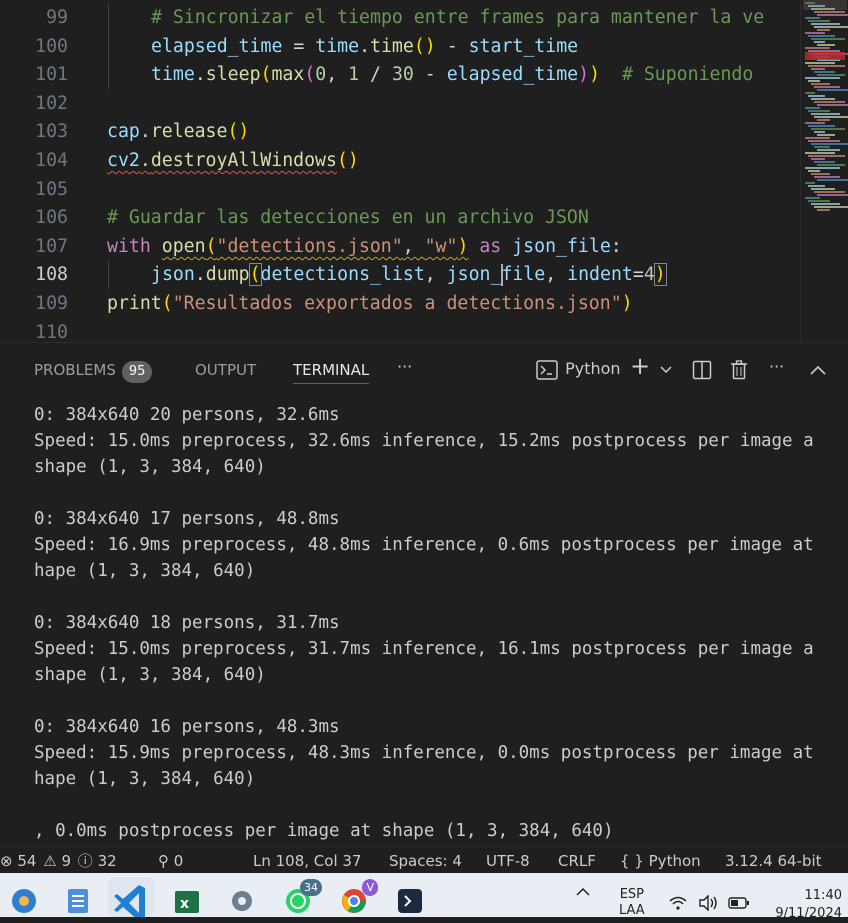 The image size is (848, 923). Describe the element at coordinates (225, 370) in the screenshot. I see `tab-output: OUTPUT` at that location.